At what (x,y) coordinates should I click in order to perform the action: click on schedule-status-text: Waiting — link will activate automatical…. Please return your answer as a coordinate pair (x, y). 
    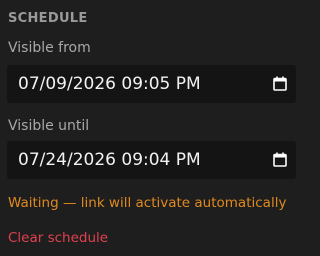
    Looking at the image, I should click on (147, 203).